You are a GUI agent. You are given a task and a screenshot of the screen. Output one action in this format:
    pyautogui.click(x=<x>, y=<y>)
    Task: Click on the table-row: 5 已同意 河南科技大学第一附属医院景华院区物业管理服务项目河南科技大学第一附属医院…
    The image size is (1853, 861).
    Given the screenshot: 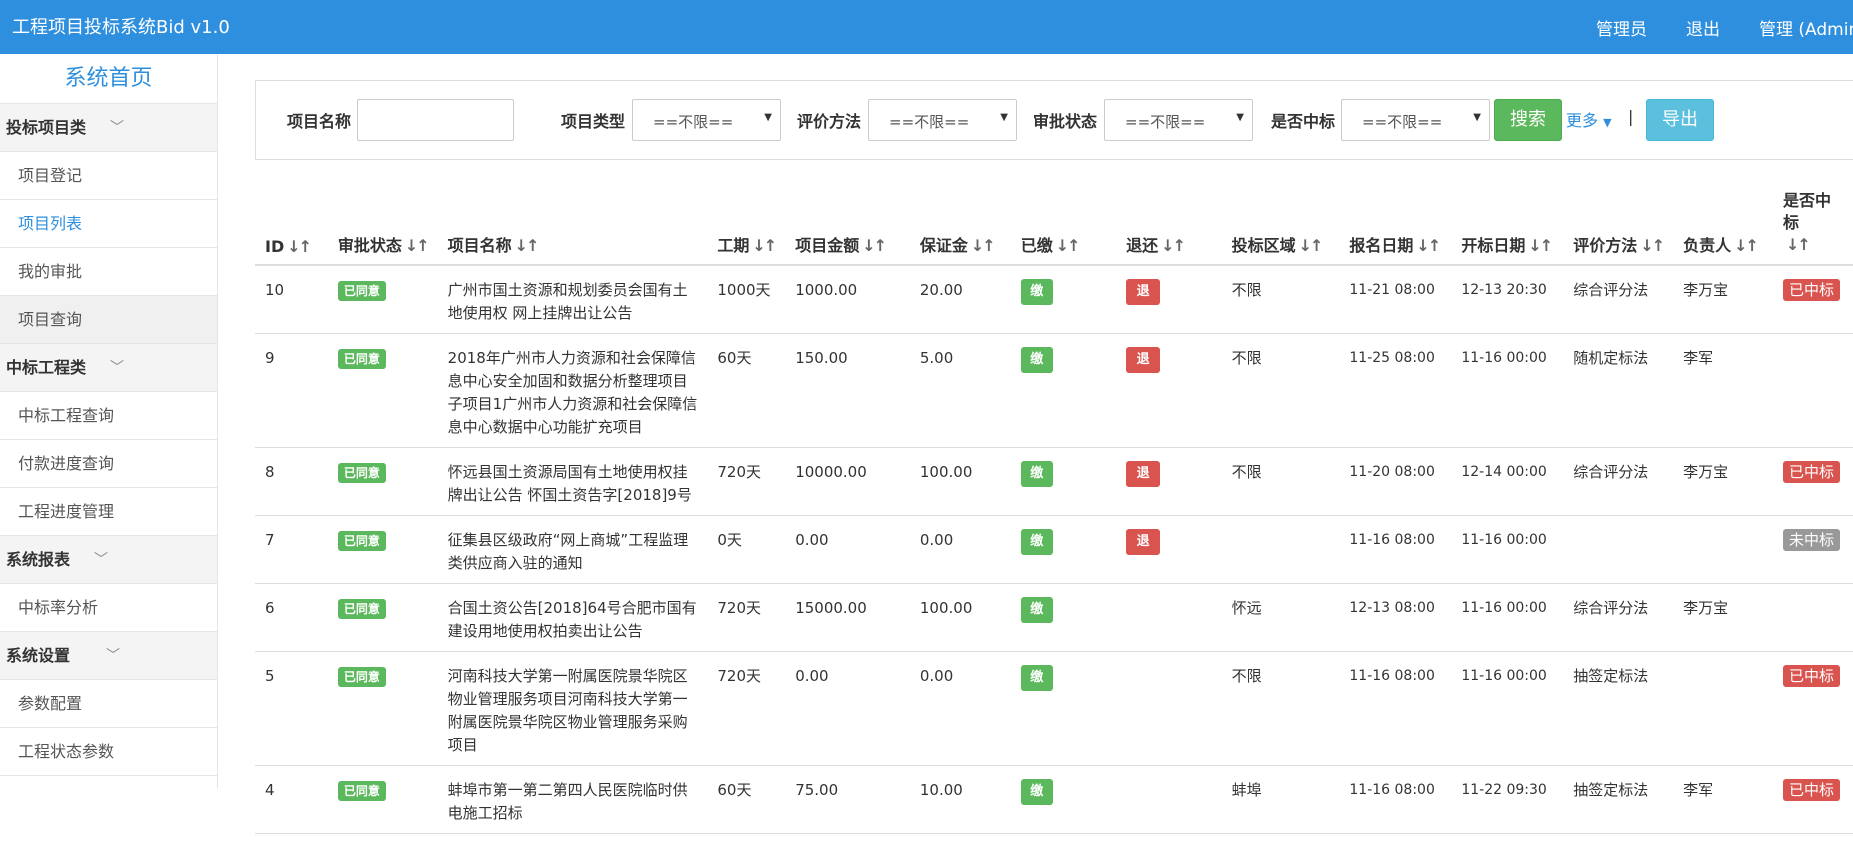 What is the action you would take?
    pyautogui.click(x=1054, y=708)
    